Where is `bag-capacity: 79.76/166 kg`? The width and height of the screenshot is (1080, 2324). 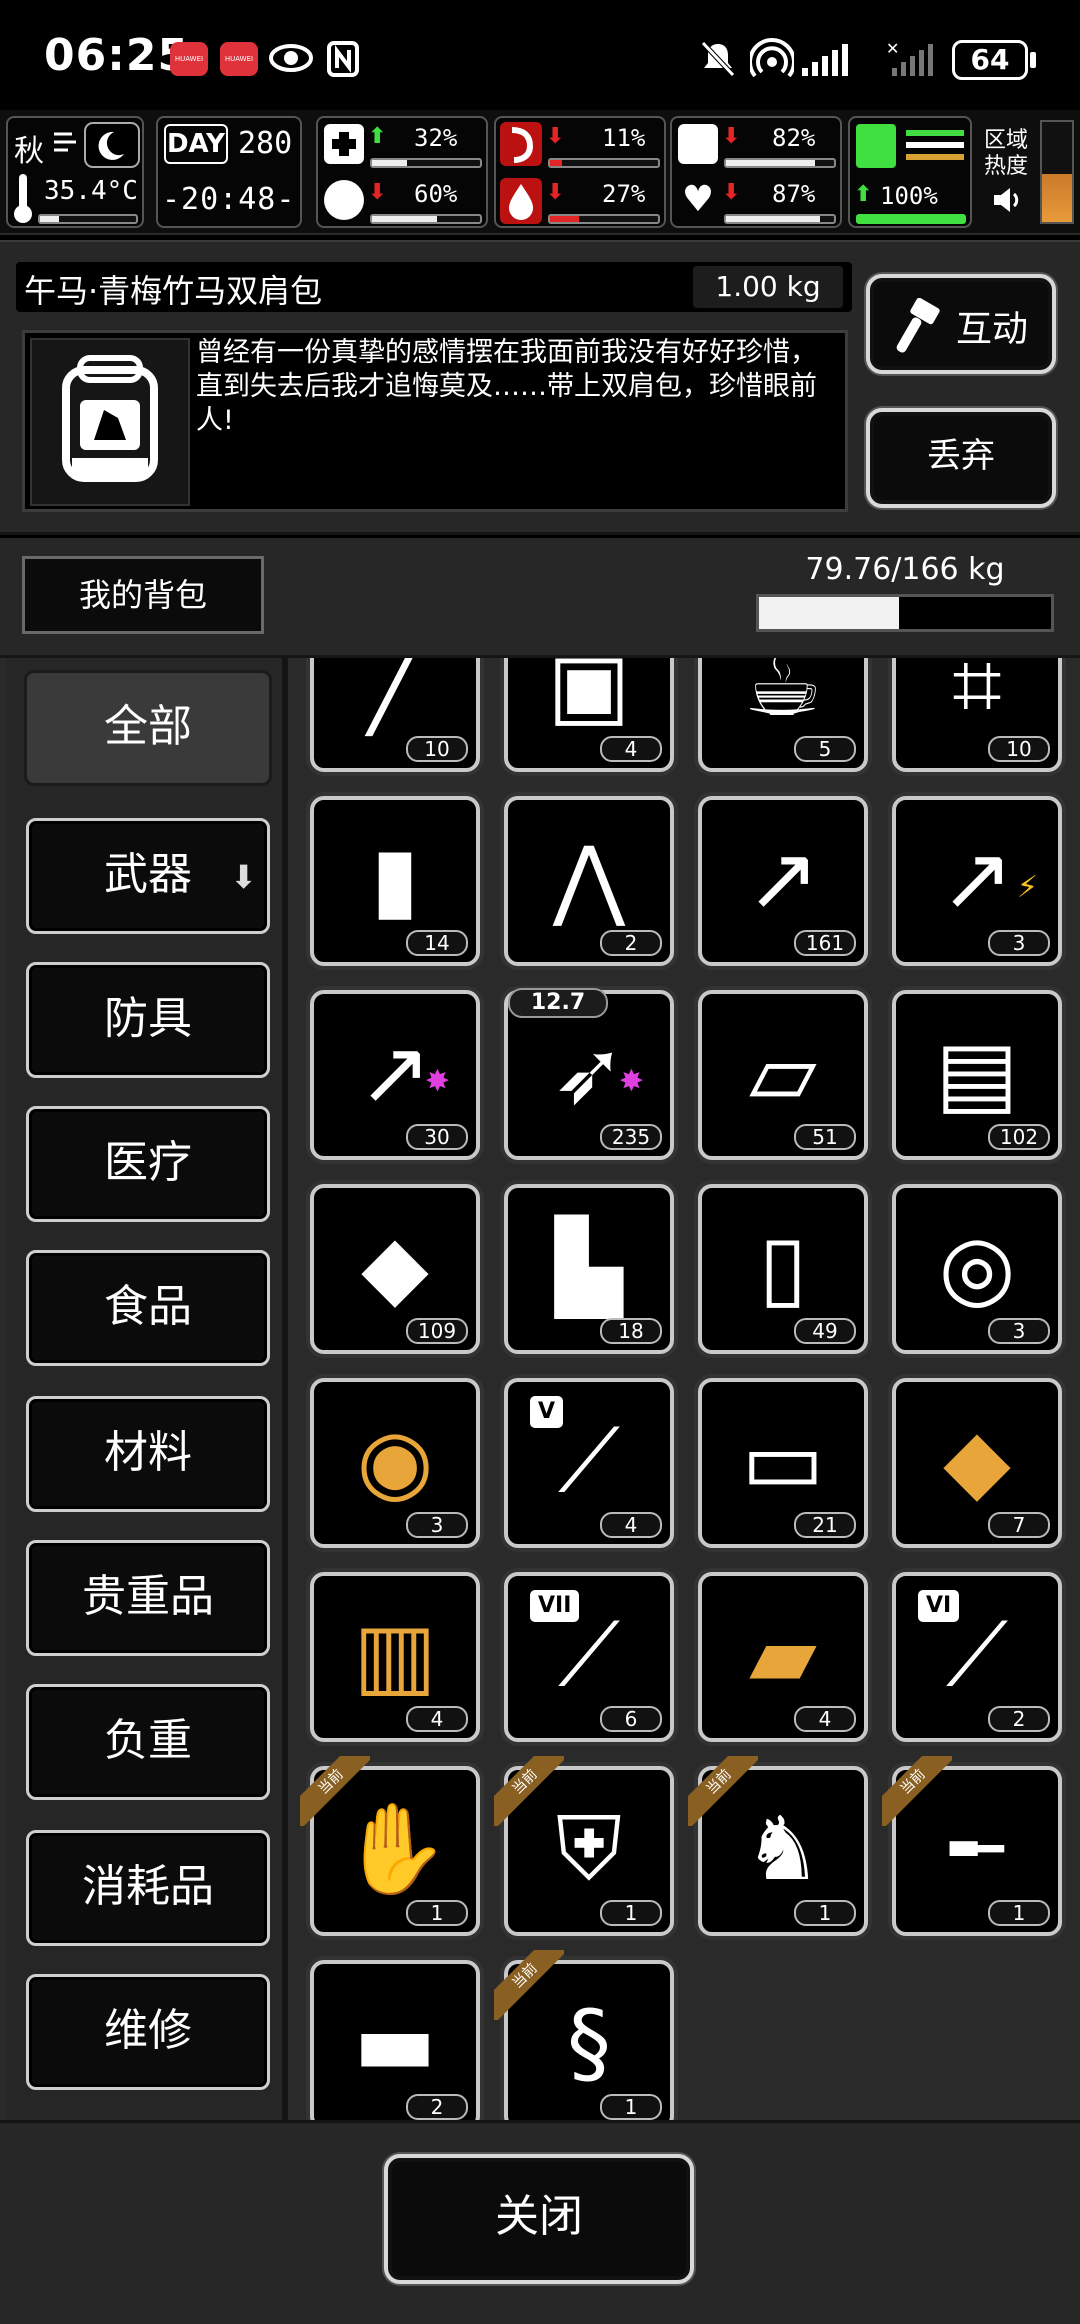 bag-capacity: 79.76/166 kg is located at coordinates (905, 569).